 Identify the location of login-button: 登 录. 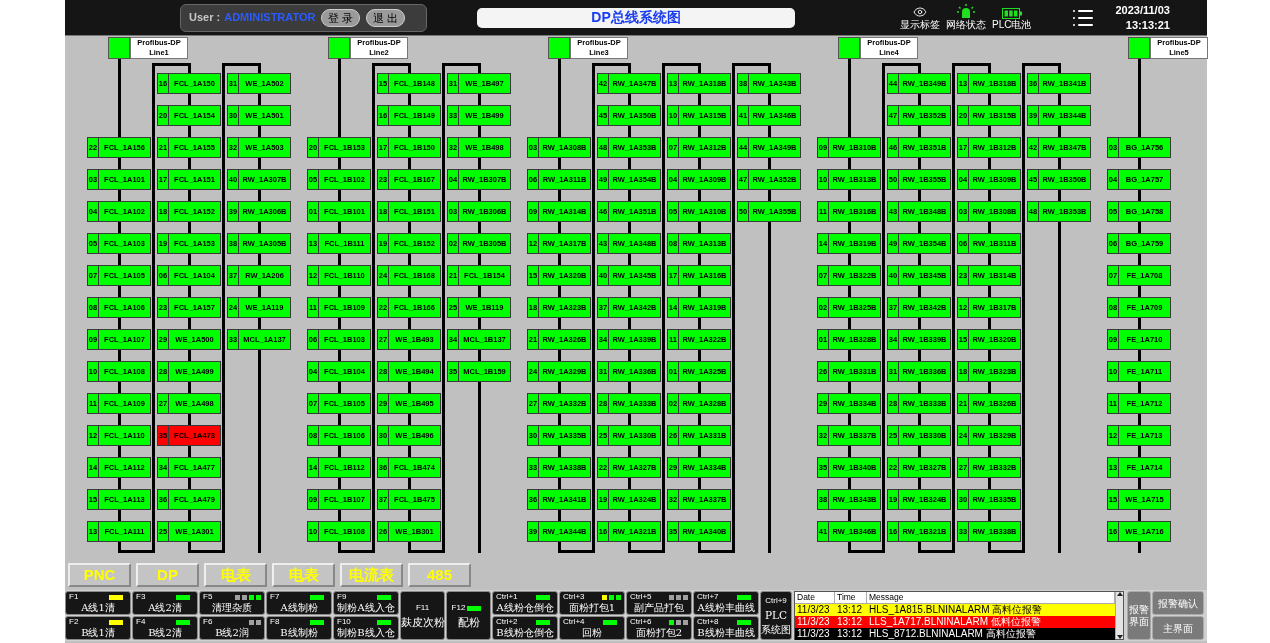
(341, 17).